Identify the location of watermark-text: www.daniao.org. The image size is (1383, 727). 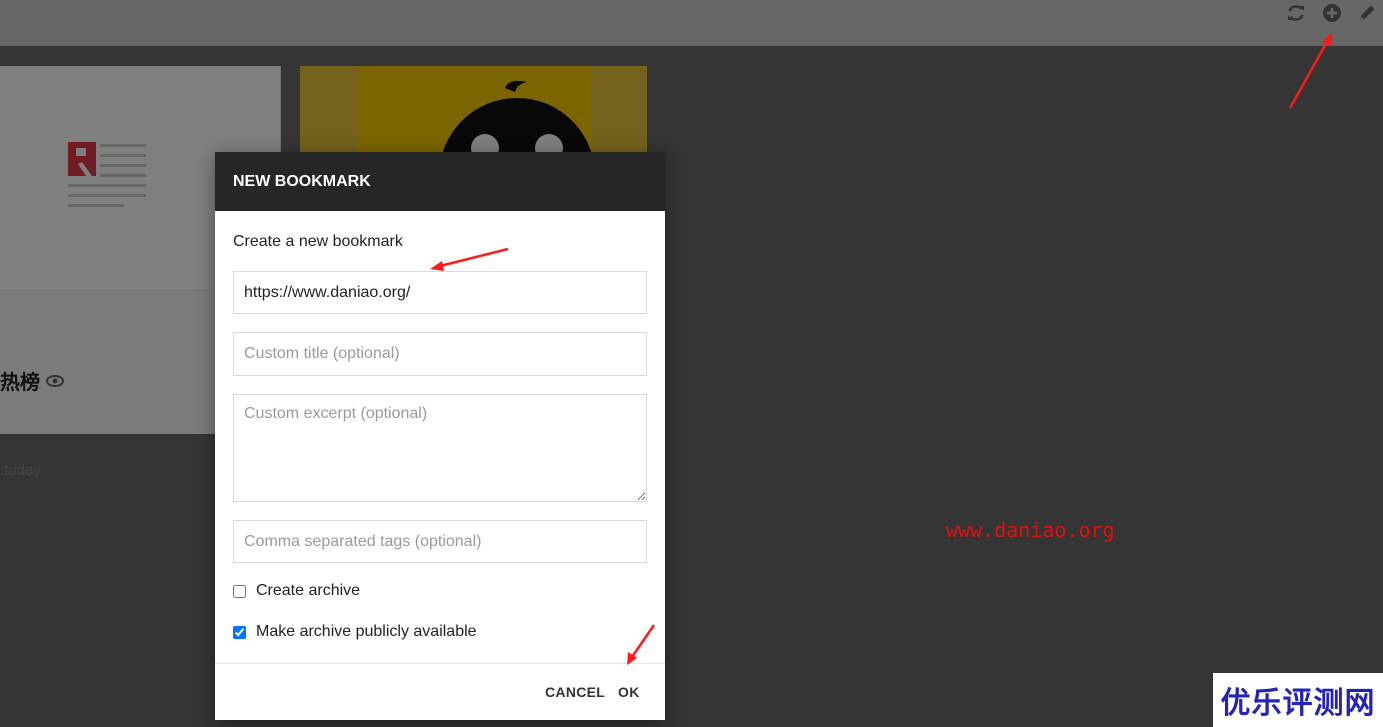
(1030, 530).